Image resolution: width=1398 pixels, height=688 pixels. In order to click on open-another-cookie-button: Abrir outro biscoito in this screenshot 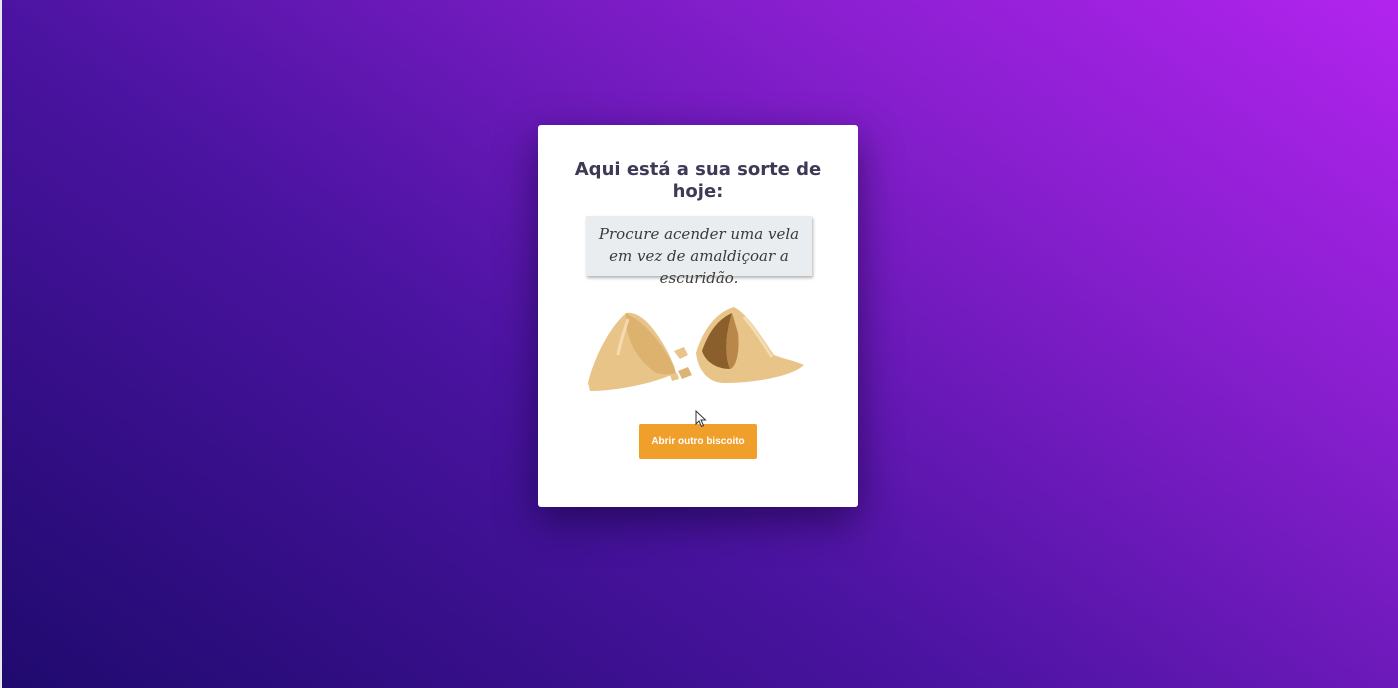, I will do `click(698, 441)`.